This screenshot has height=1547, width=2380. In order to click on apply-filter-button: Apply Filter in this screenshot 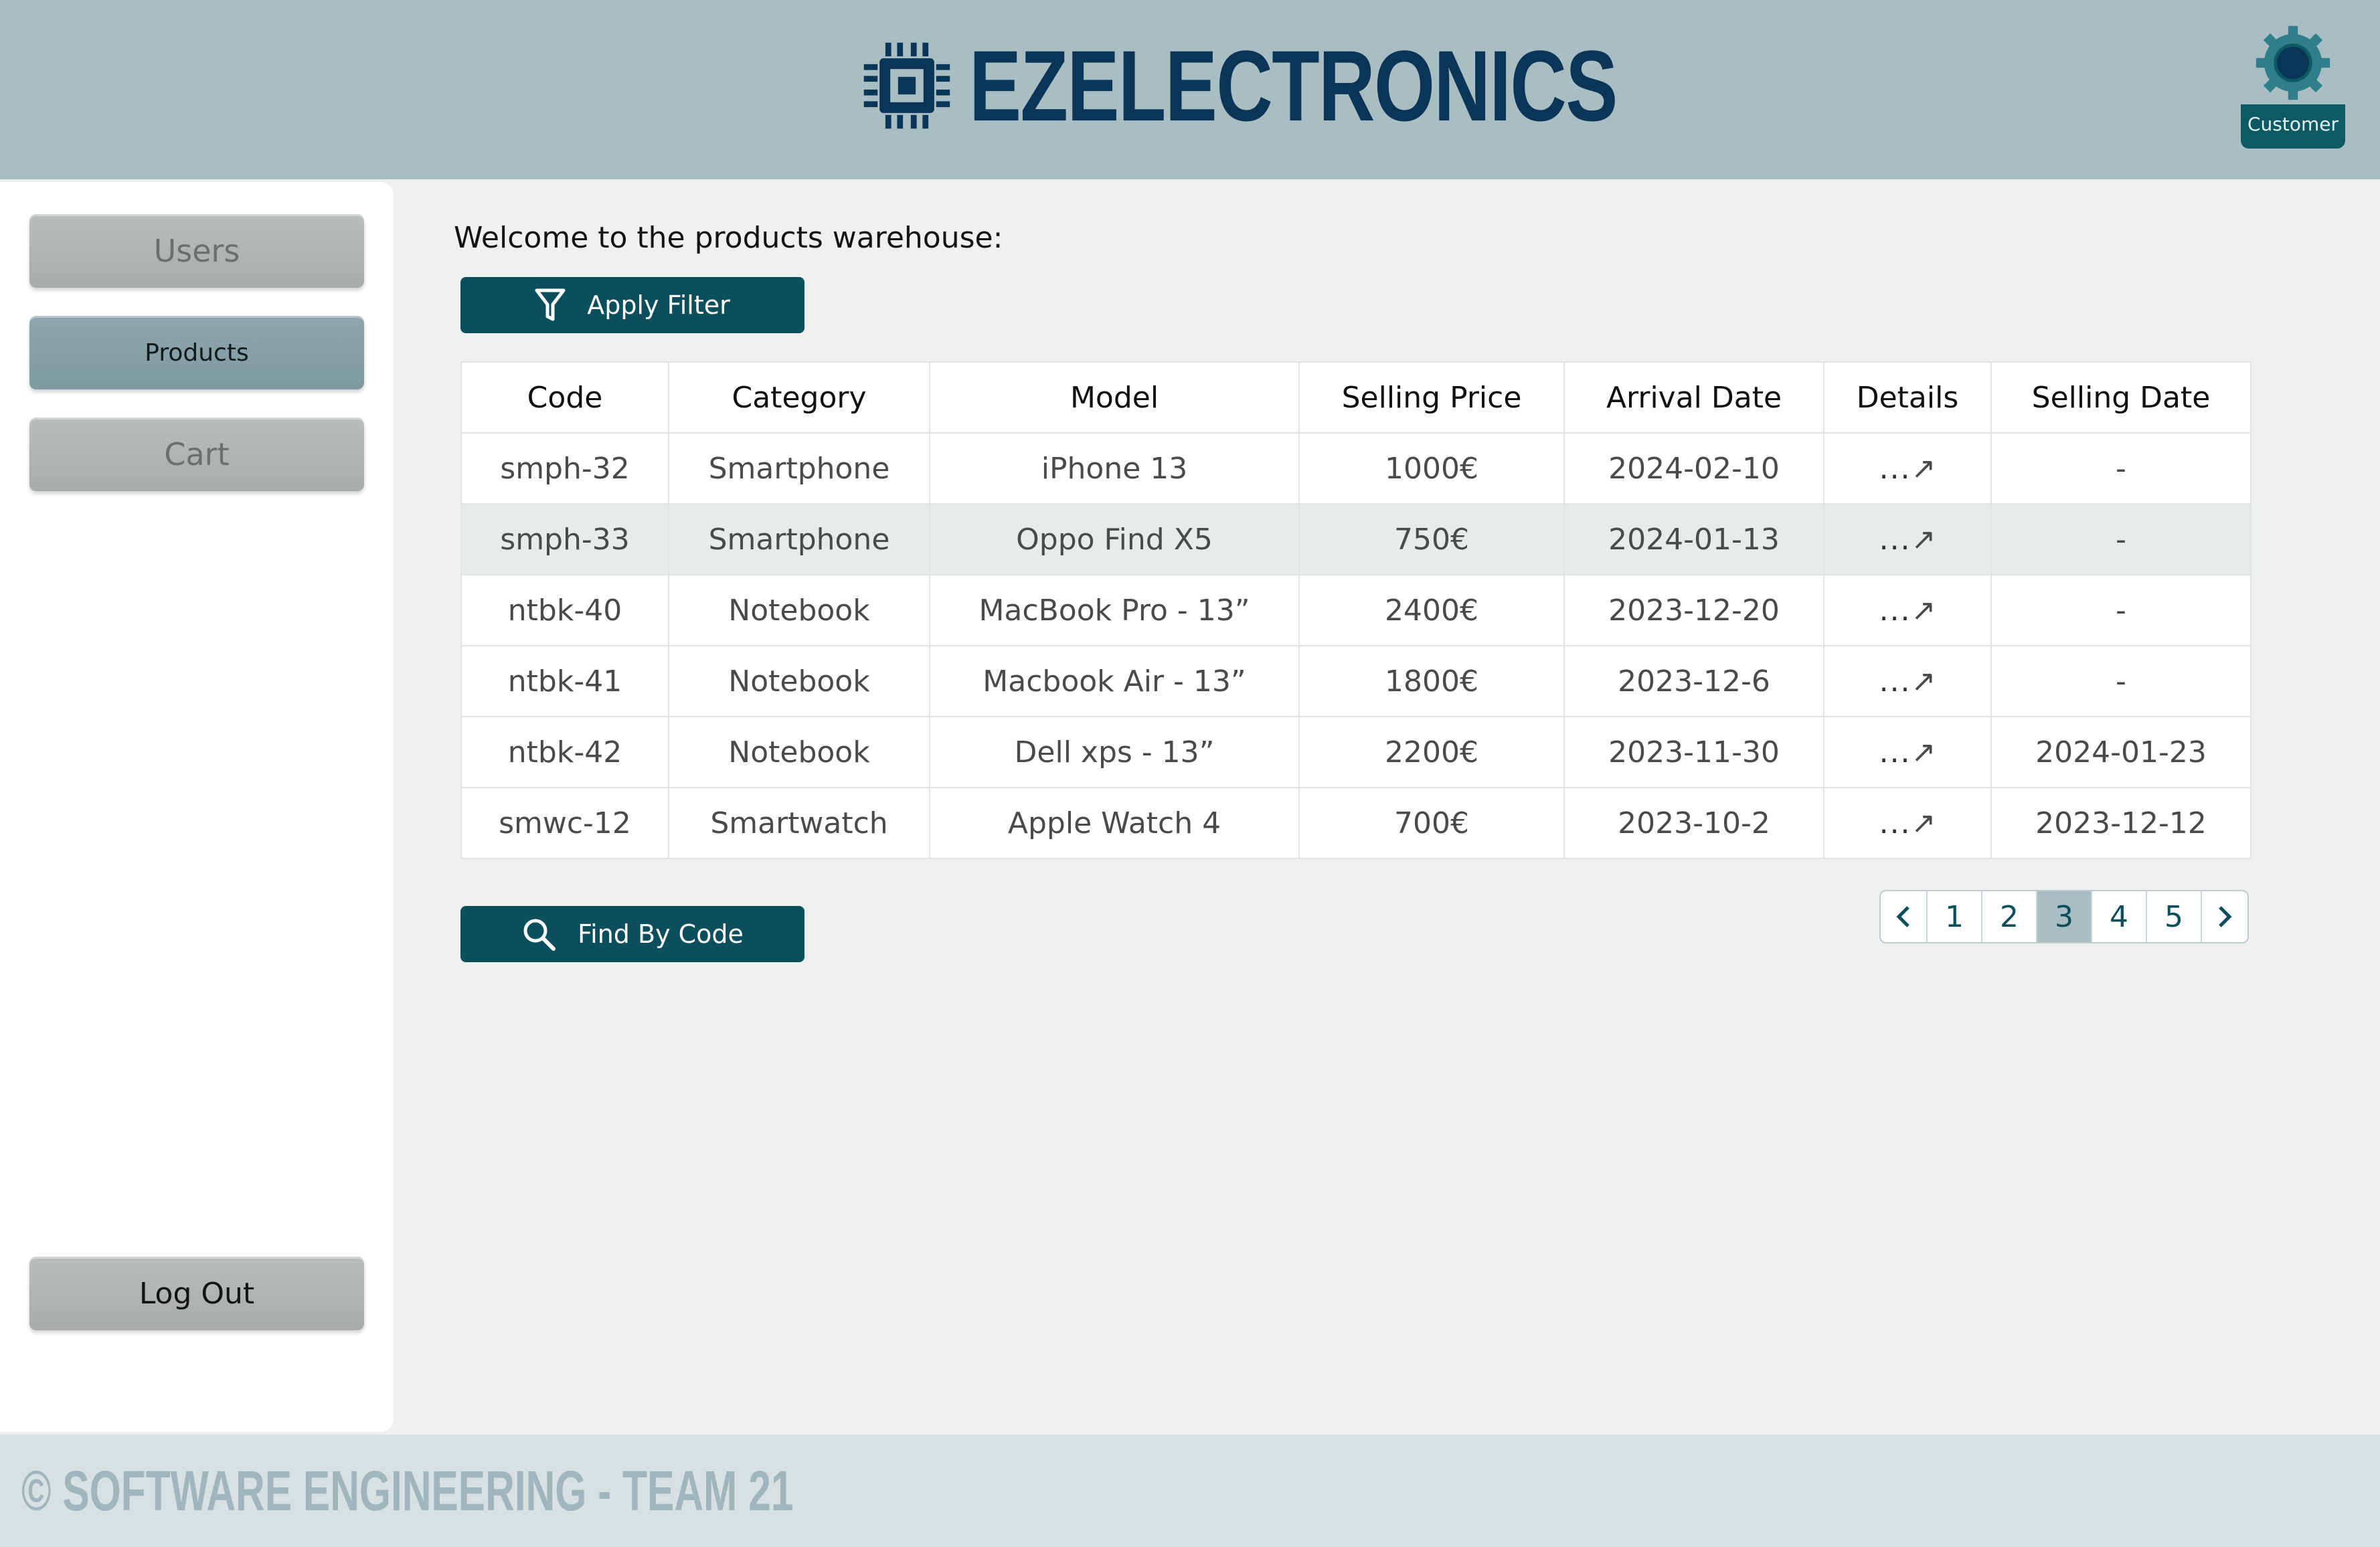, I will do `click(632, 305)`.